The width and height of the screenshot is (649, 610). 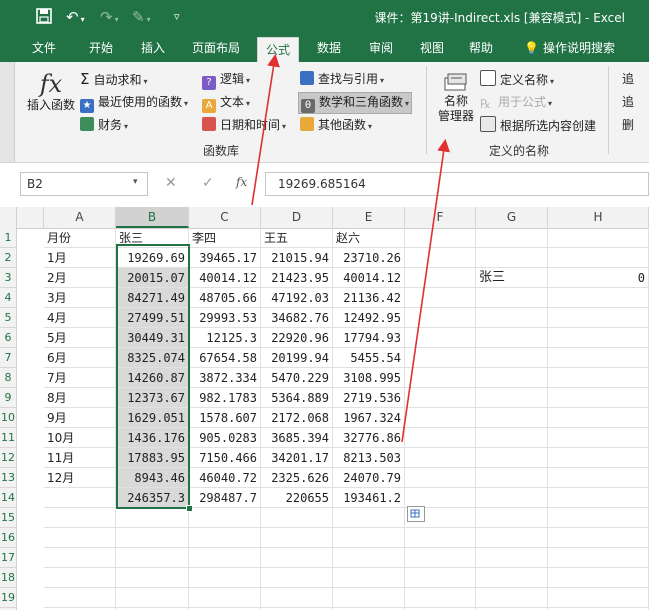 What do you see at coordinates (598, 558) in the screenshot?
I see `cell-h17` at bounding box center [598, 558].